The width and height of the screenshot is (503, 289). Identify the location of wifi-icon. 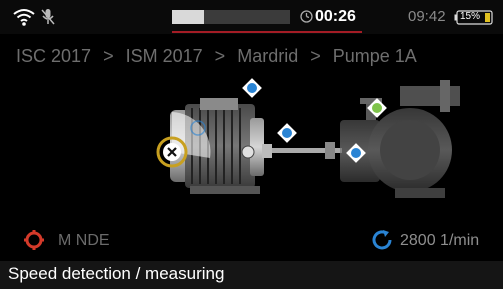
(24, 17).